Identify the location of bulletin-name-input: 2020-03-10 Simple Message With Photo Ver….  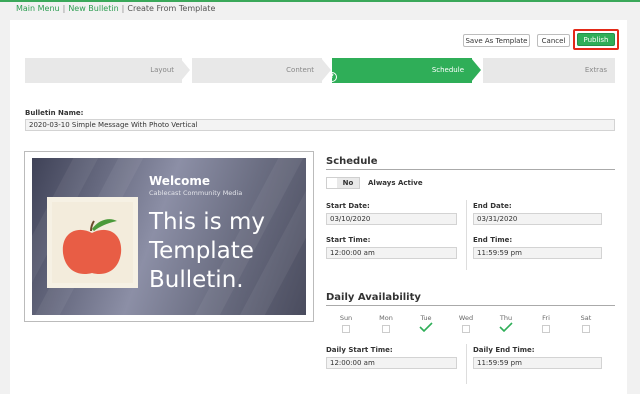
(320, 125).